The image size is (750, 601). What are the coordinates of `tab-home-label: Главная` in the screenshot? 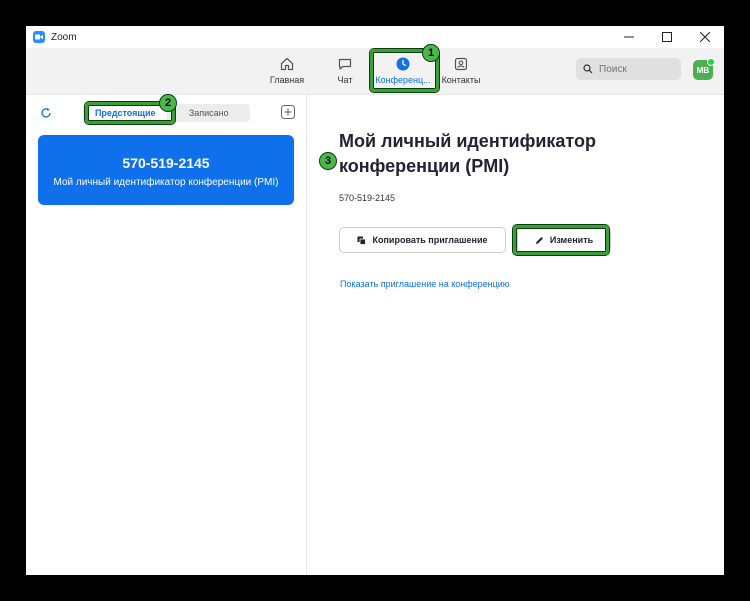 It's located at (287, 80).